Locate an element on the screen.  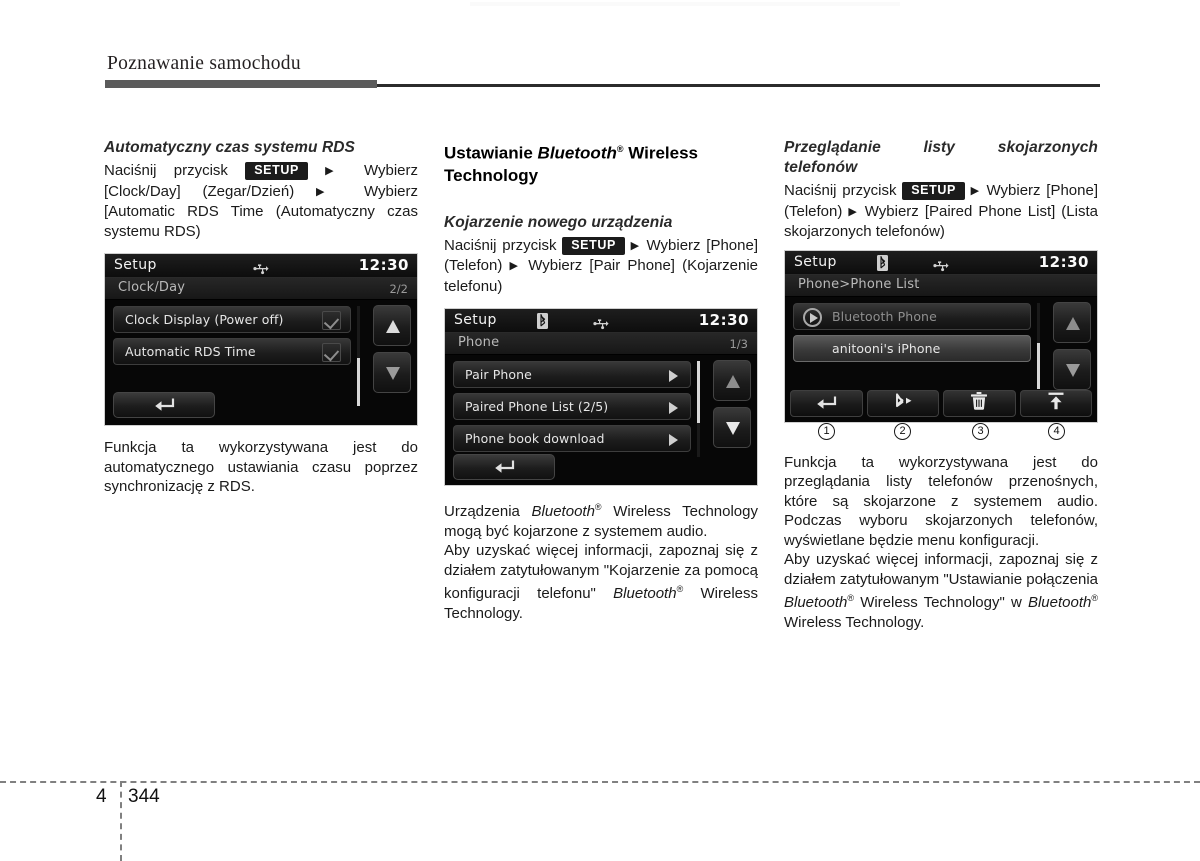
toolbar-move-top-button is located at coordinates (1055, 403).